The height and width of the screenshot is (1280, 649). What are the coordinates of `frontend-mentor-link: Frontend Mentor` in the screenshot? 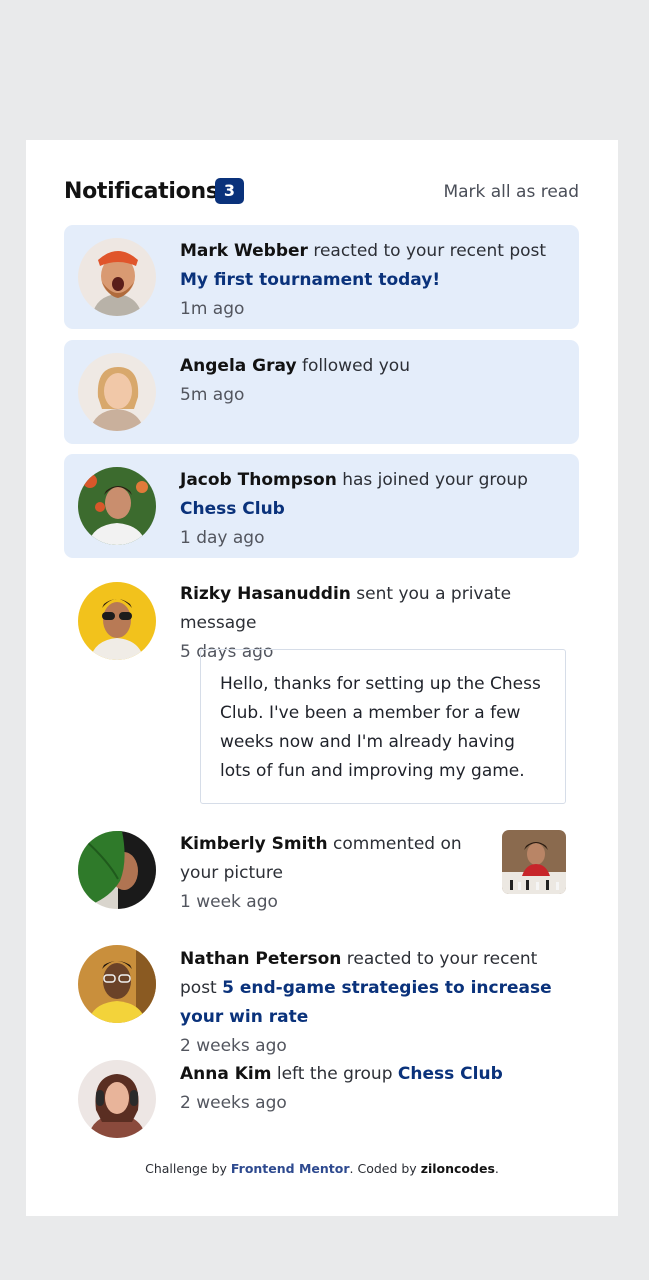 It's located at (290, 1168).